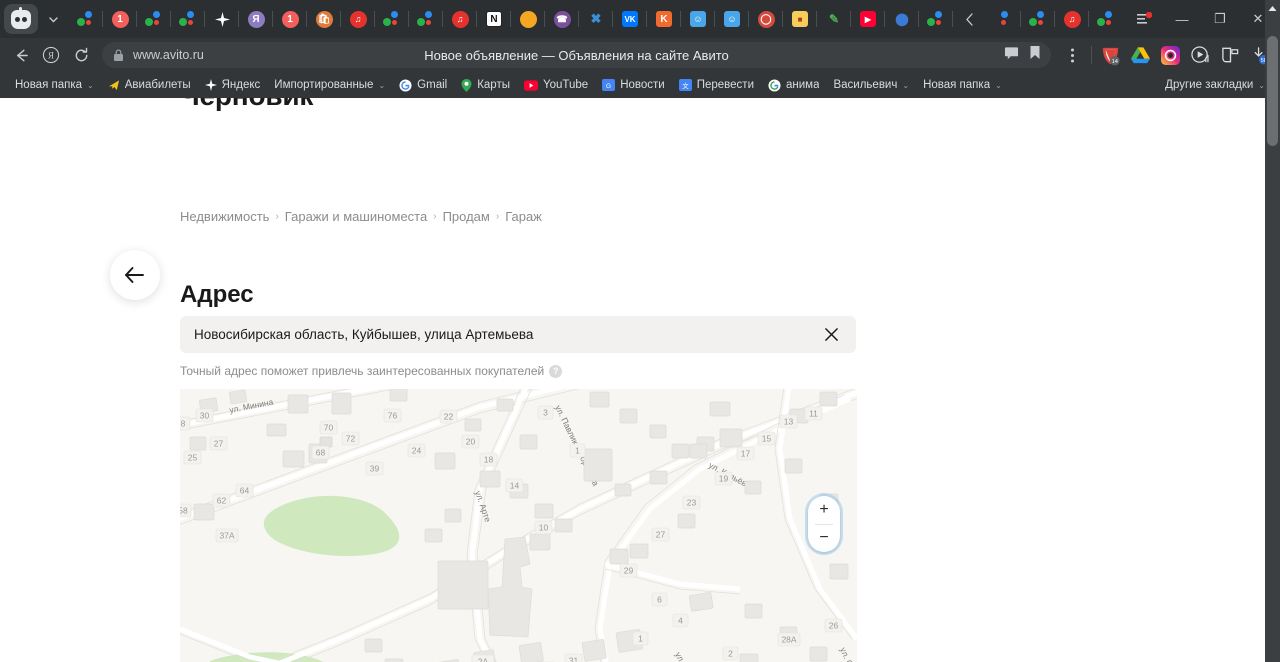 This screenshot has width=1280, height=662. I want to click on svg-text: 10, so click(544, 528).